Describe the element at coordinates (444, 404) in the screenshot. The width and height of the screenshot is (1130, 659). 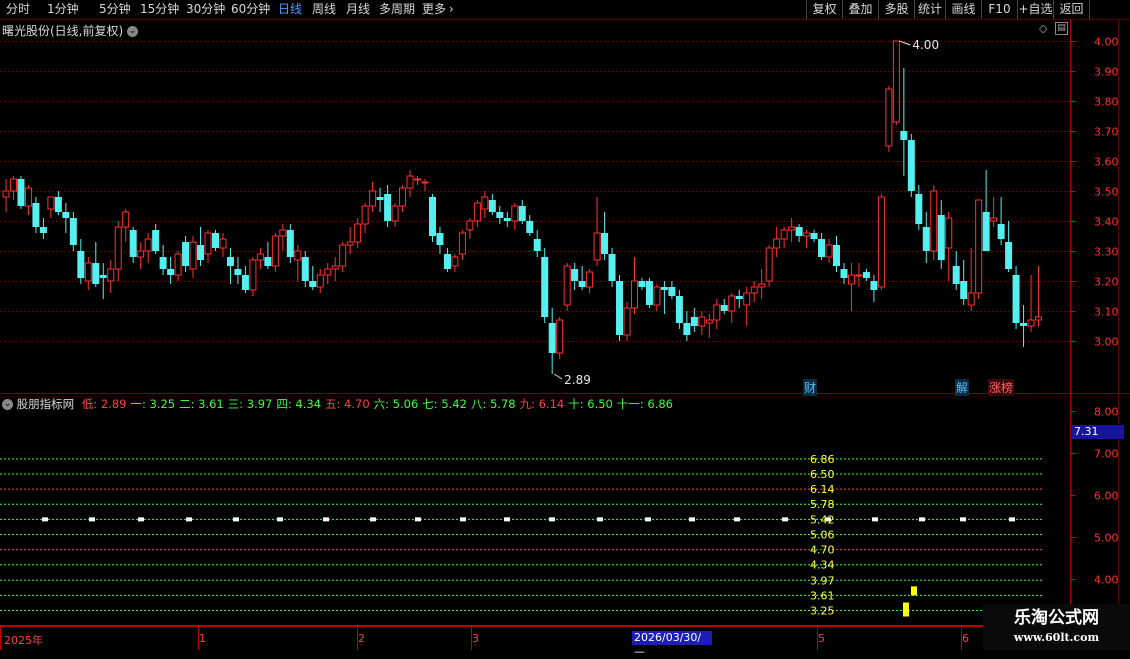
I see `indicator-level-7: 七: 5.42` at that location.